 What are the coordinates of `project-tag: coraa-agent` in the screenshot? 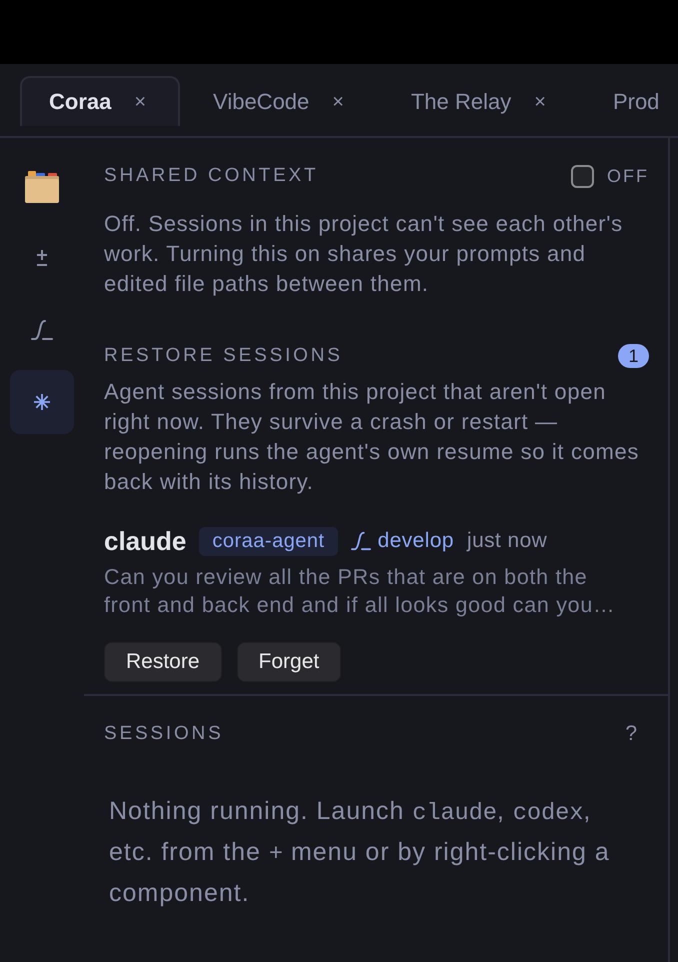 It's located at (268, 541).